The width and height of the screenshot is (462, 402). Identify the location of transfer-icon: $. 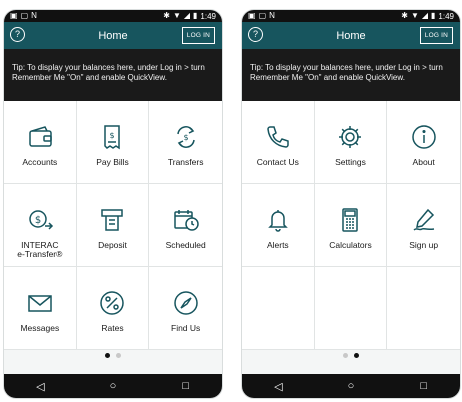
(185, 137).